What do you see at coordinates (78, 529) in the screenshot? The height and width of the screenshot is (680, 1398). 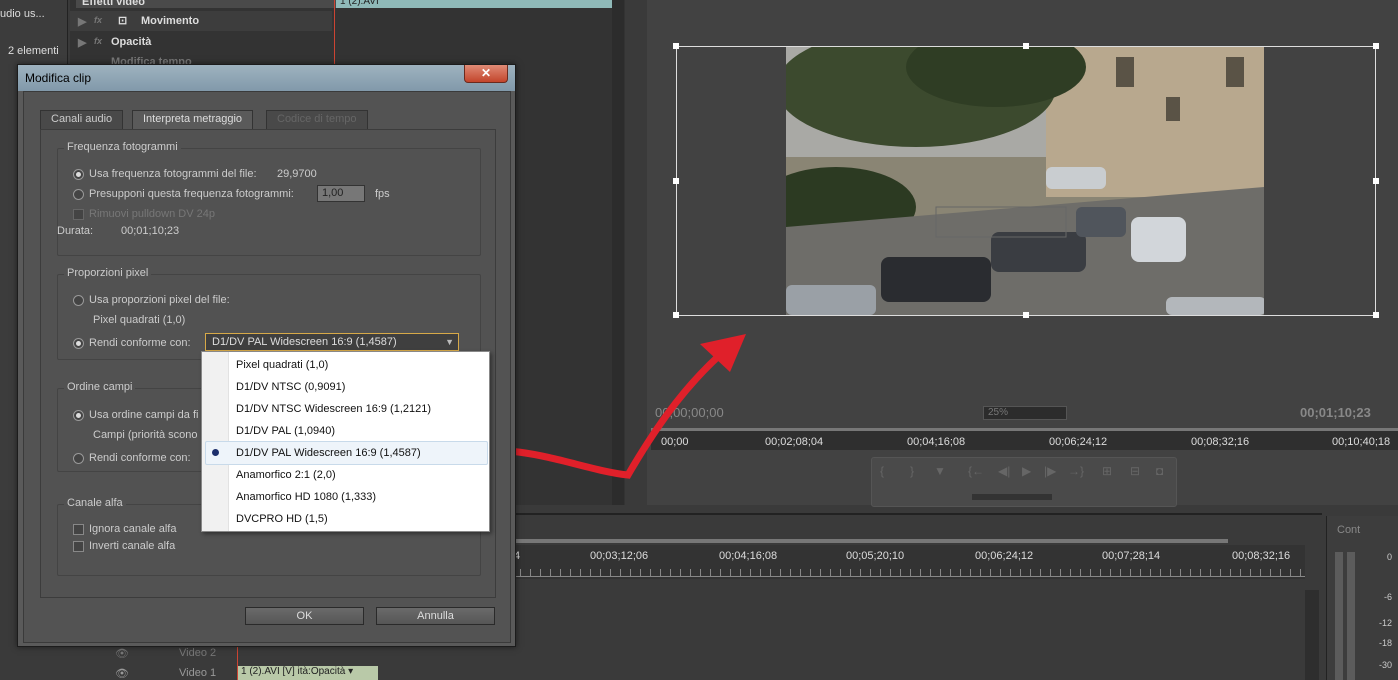 I see `checkbox-ignore-alpha` at bounding box center [78, 529].